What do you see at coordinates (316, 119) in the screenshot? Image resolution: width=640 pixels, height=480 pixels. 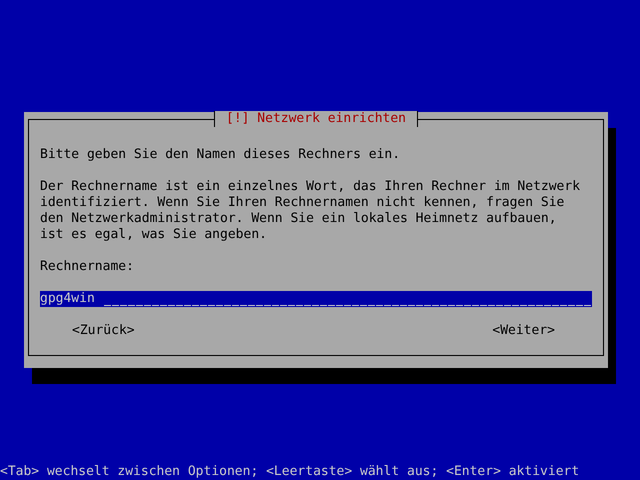 I see `dialog-title: [!] Netzwerk einrichten` at bounding box center [316, 119].